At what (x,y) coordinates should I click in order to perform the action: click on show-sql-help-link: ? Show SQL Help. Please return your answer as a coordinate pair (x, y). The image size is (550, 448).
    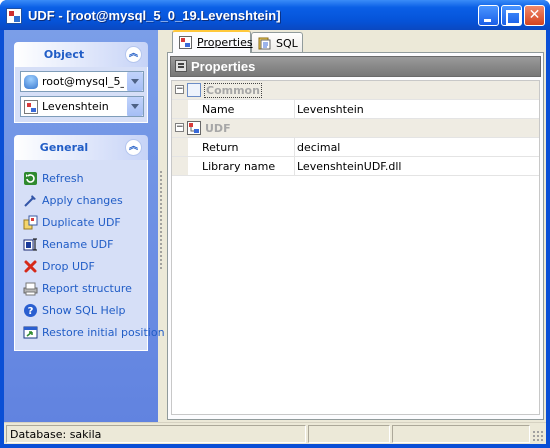
    Looking at the image, I should click on (88, 311).